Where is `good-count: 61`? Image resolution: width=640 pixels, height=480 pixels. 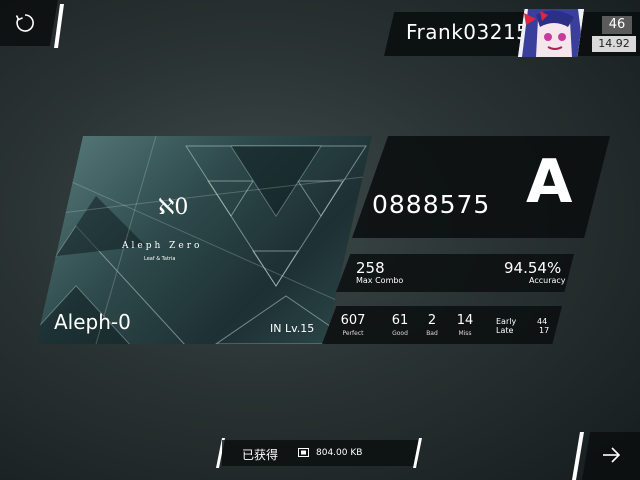
good-count: 61 is located at coordinates (400, 320).